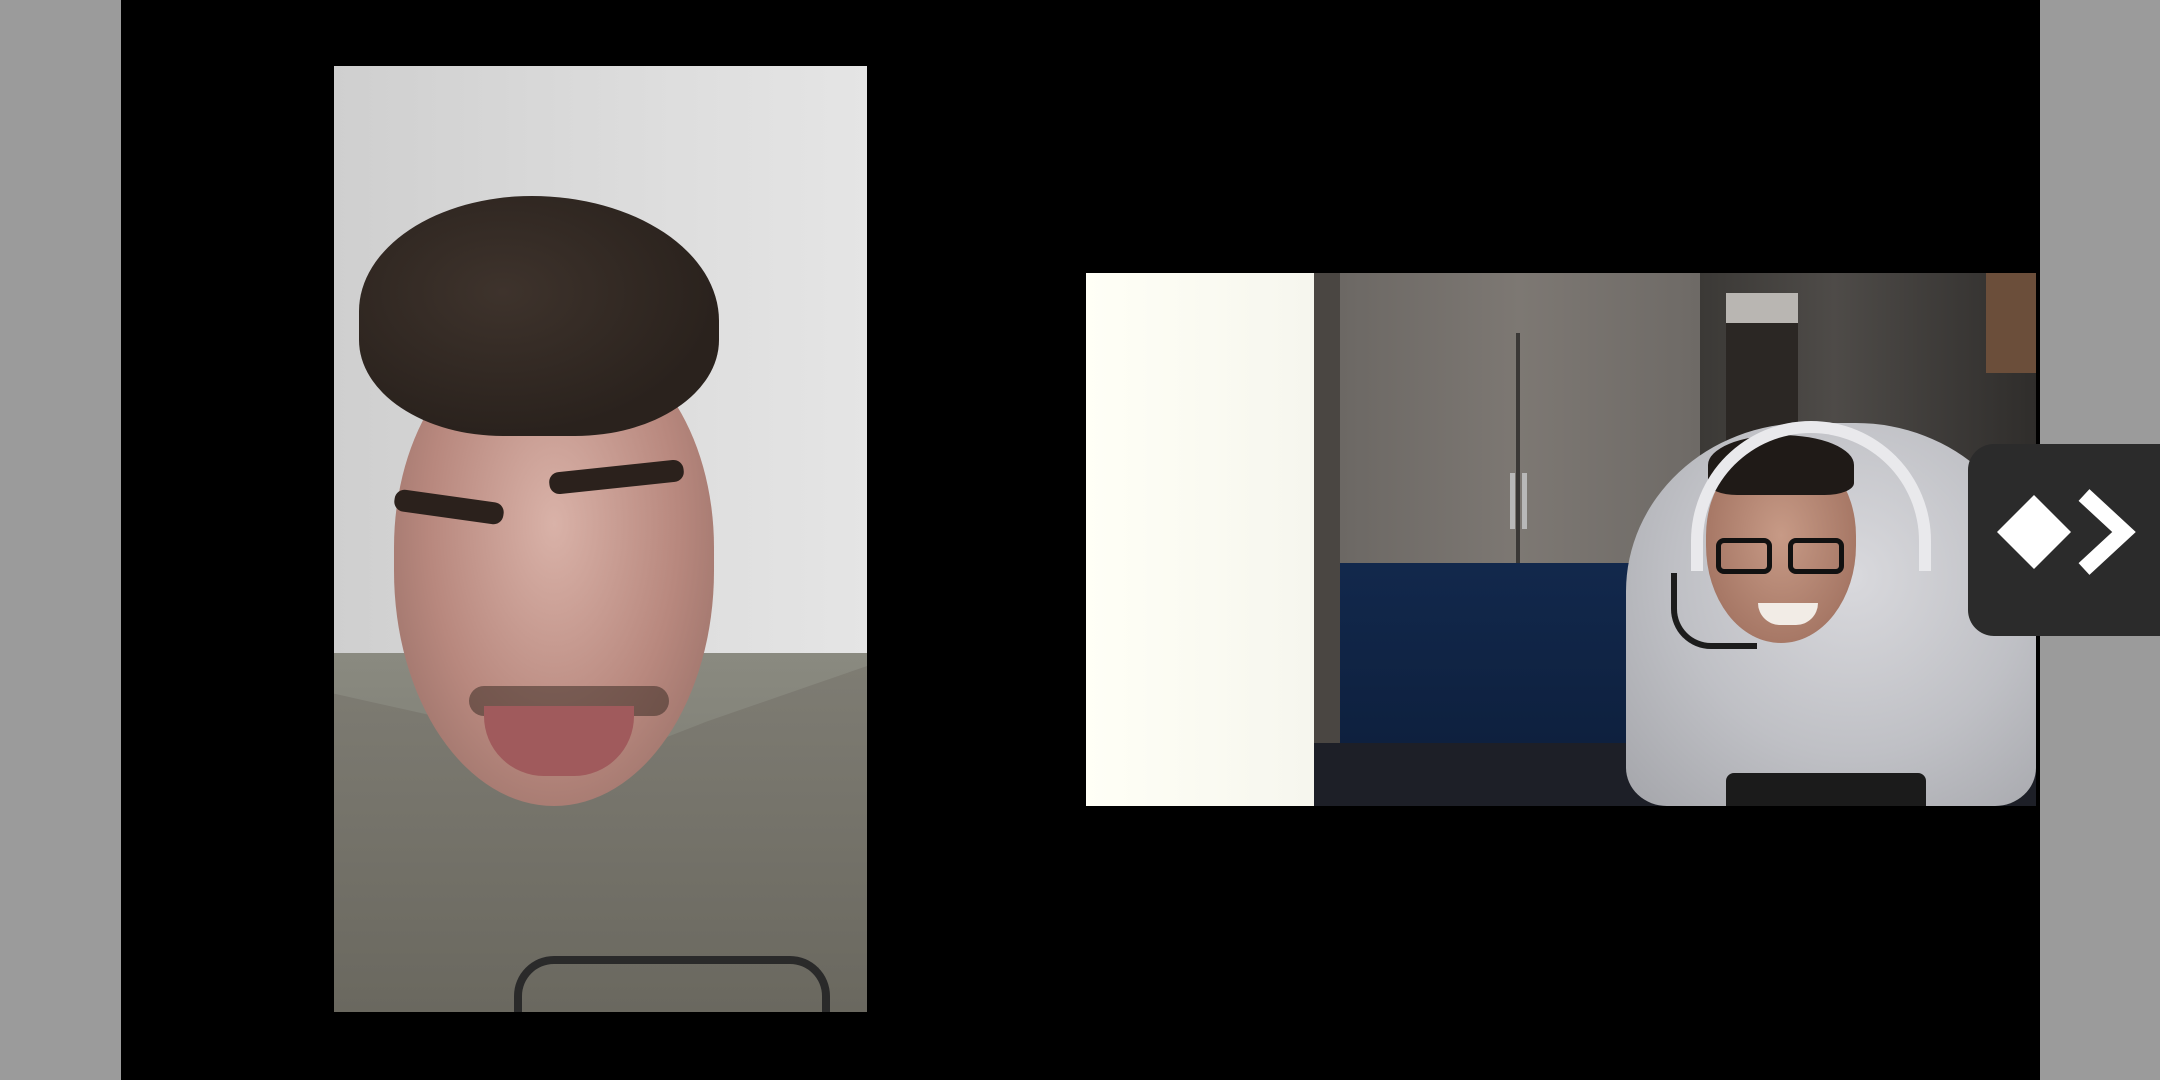 The width and height of the screenshot is (2160, 1080). Describe the element at coordinates (1200, 539) in the screenshot. I see `bright-wall` at that location.